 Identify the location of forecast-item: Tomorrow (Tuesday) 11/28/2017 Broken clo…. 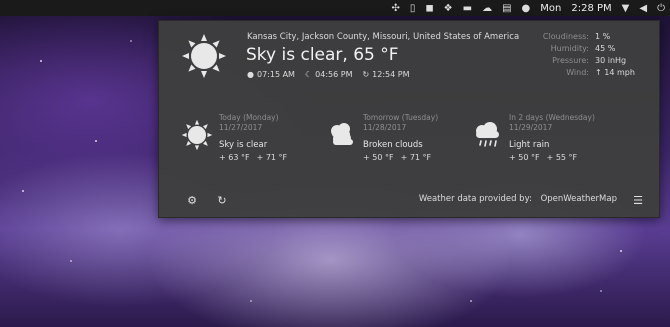
(390, 138).